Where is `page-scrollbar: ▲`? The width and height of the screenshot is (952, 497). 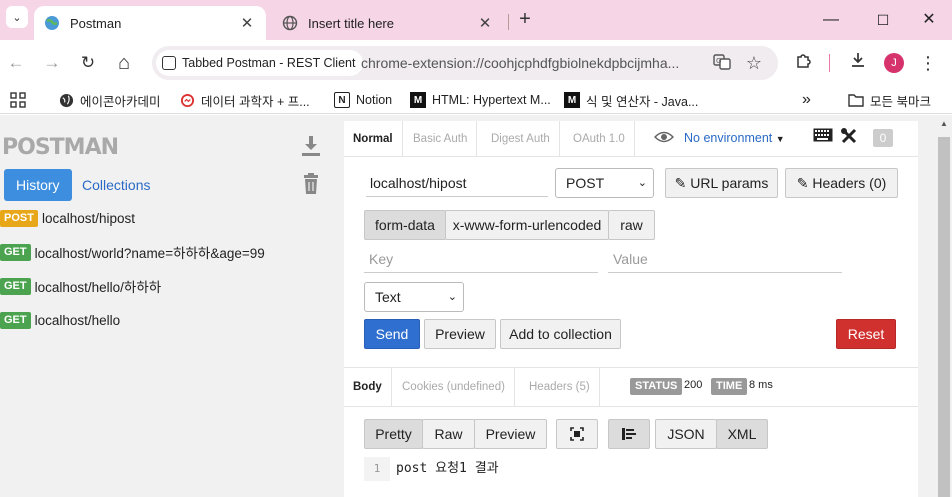
page-scrollbar: ▲ is located at coordinates (944, 306).